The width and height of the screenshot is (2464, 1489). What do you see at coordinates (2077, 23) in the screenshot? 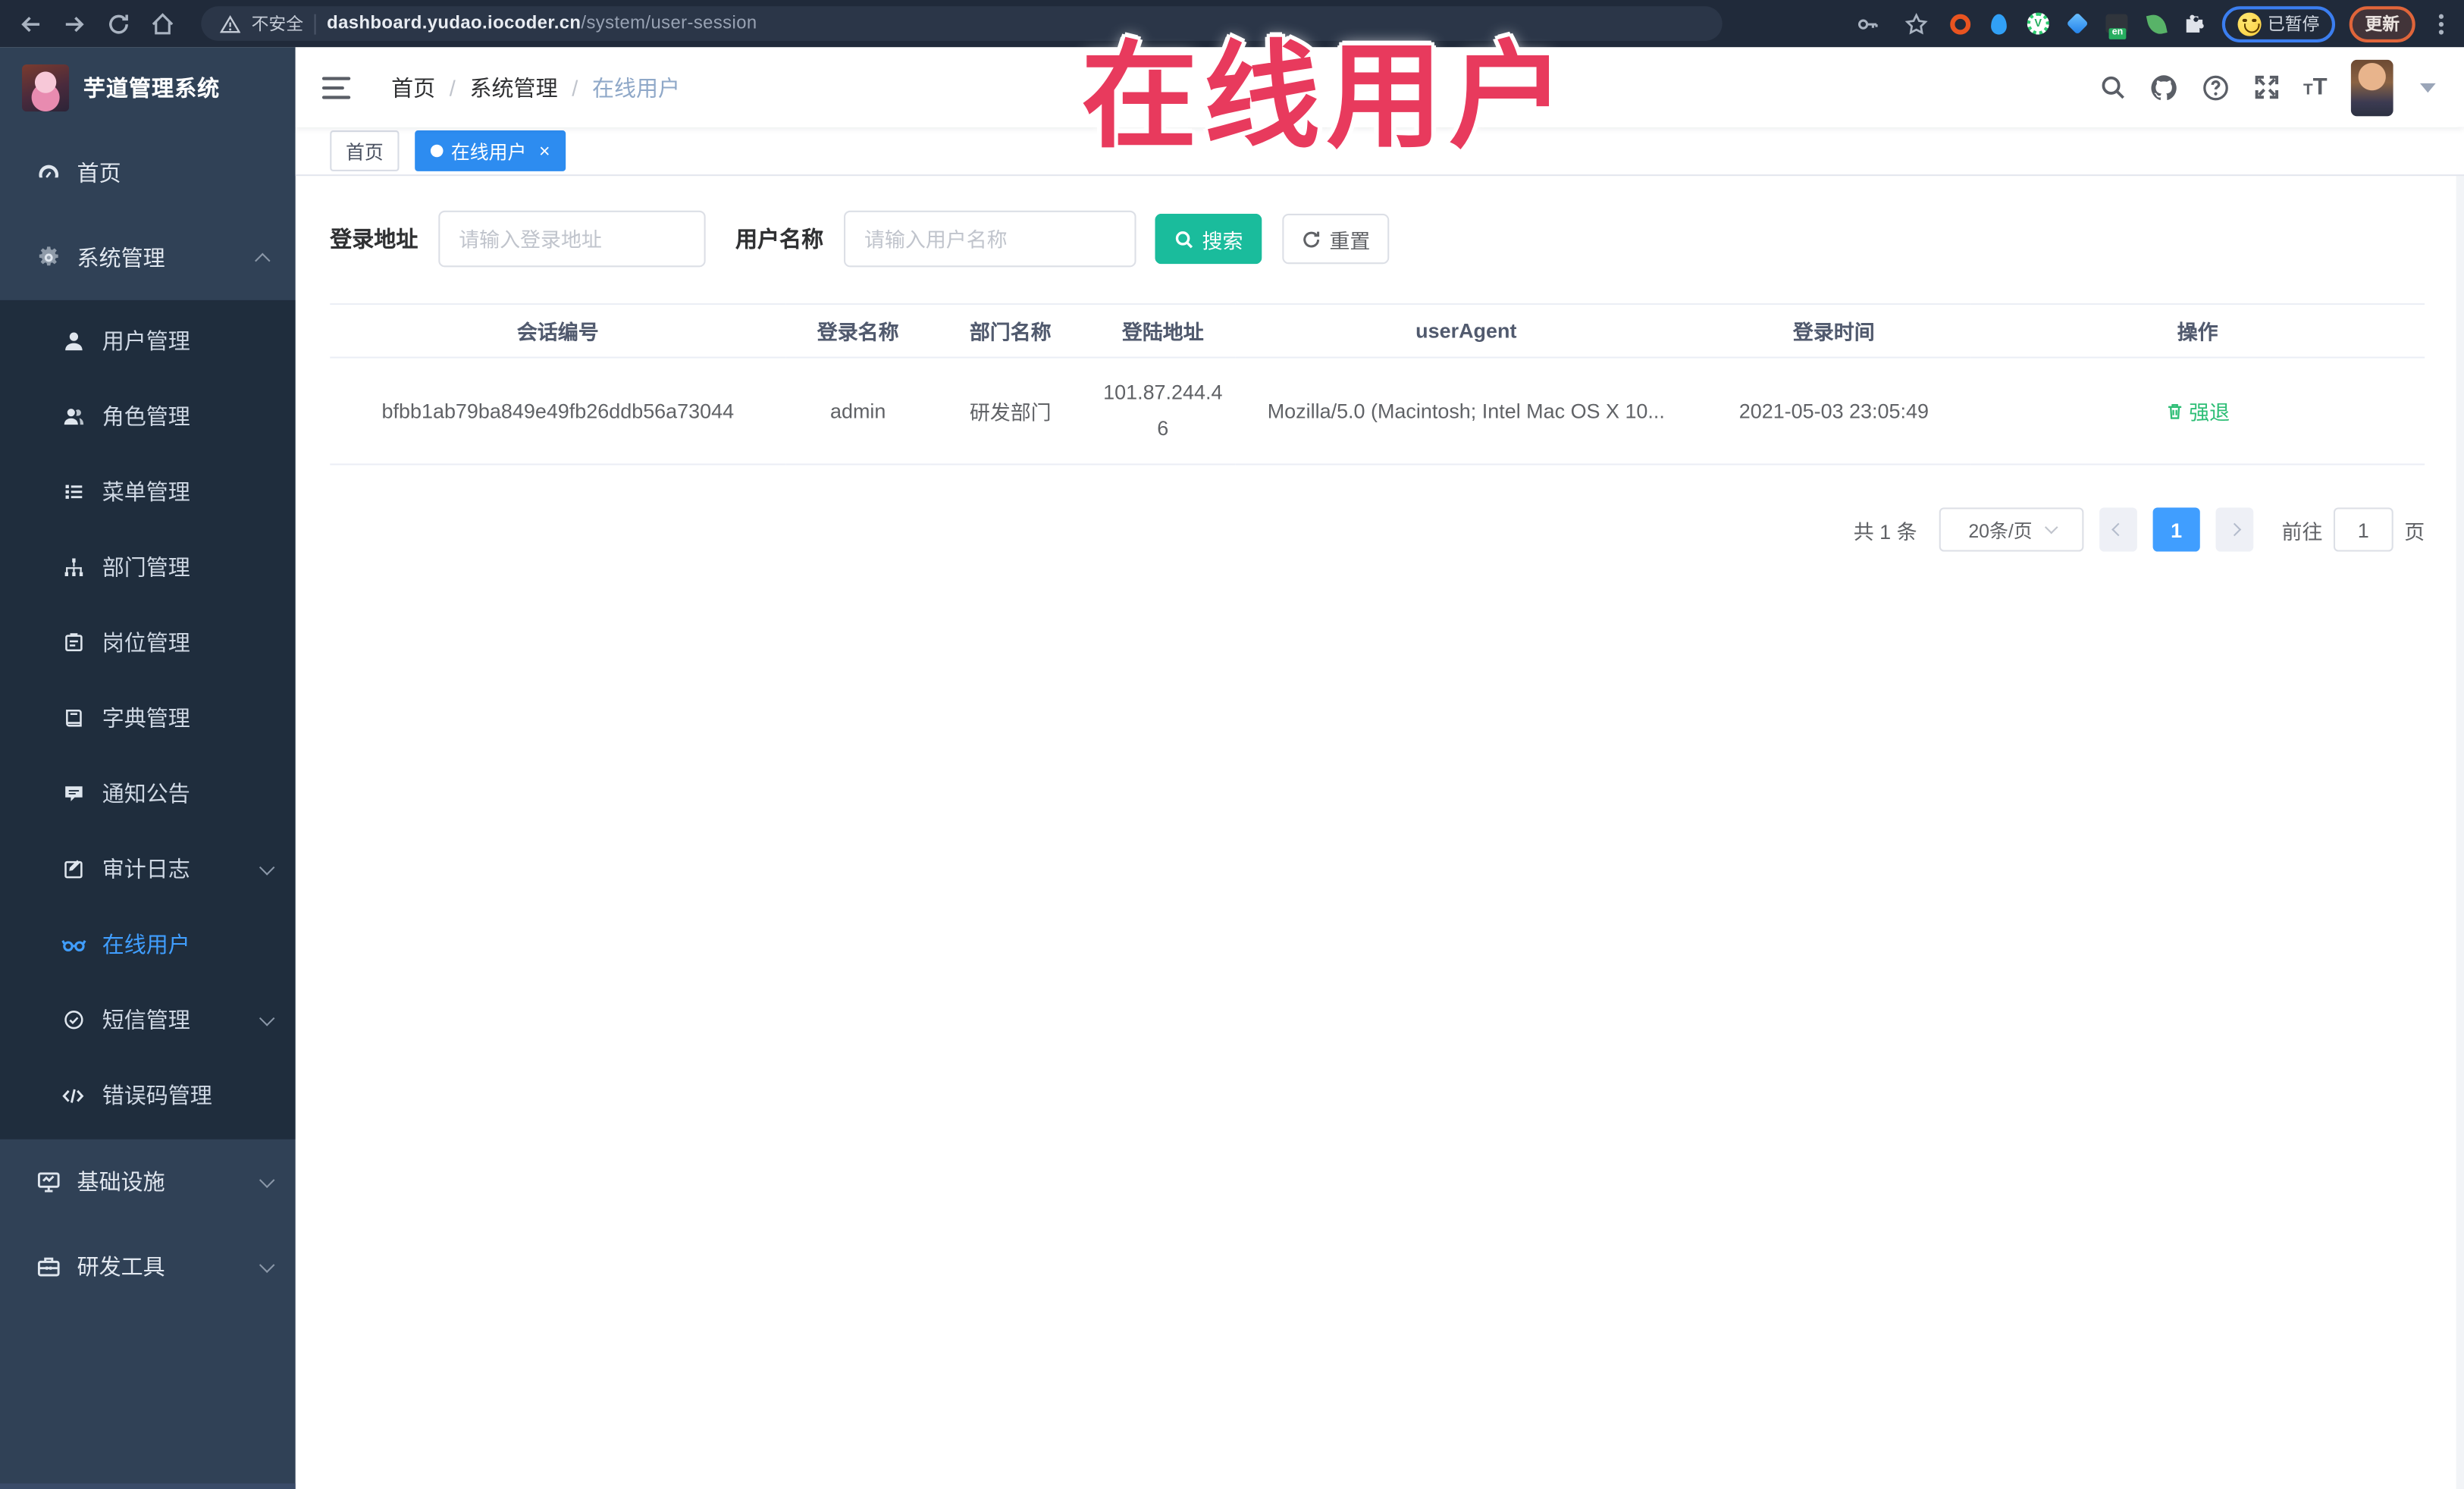
I see `extension-gem-icon` at bounding box center [2077, 23].